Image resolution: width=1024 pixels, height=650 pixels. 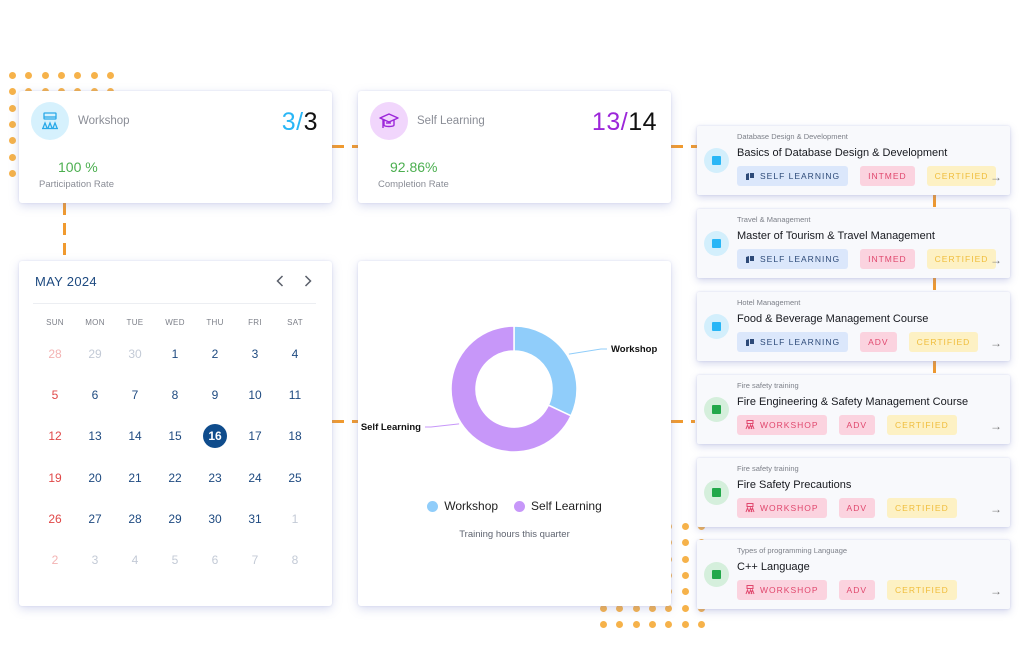 I want to click on legend-item-self-learning: Self Learning, so click(x=558, y=506).